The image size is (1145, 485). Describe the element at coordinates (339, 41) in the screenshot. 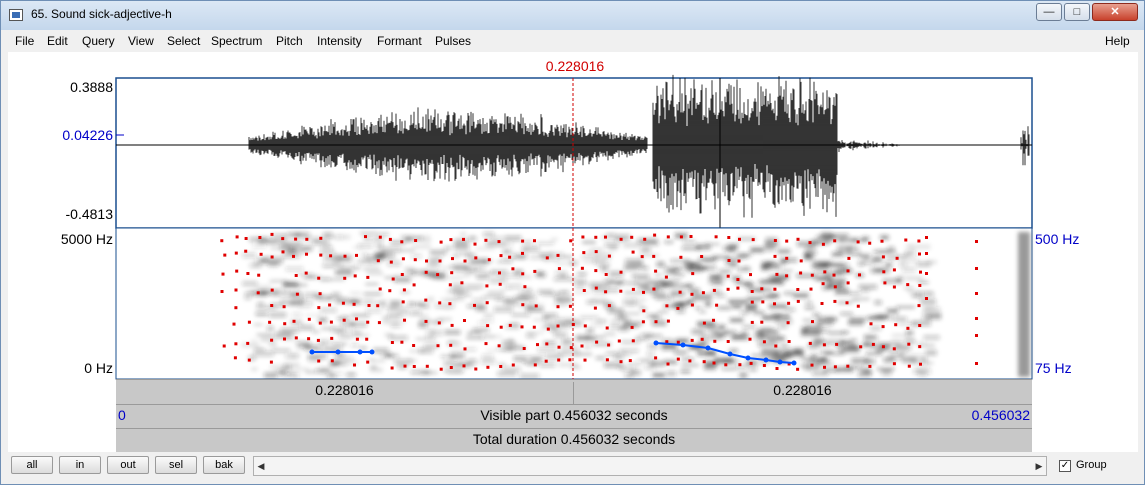

I see `menu-intensity: Intensity` at that location.